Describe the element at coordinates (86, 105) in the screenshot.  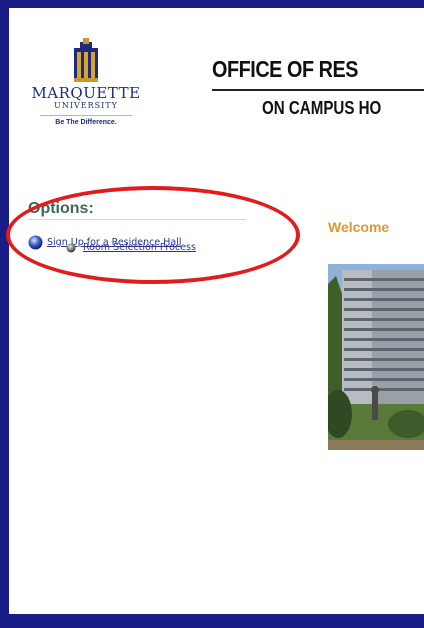
I see `logo-university: UNIVERSITY` at that location.